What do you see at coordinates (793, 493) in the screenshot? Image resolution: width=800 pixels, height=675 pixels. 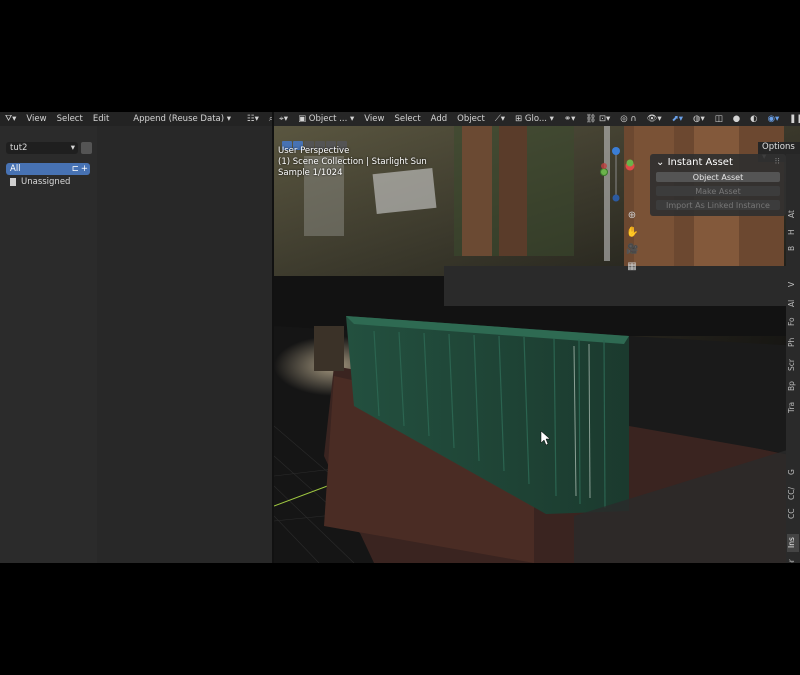 I see `tab-cc-slash: CC/` at bounding box center [793, 493].